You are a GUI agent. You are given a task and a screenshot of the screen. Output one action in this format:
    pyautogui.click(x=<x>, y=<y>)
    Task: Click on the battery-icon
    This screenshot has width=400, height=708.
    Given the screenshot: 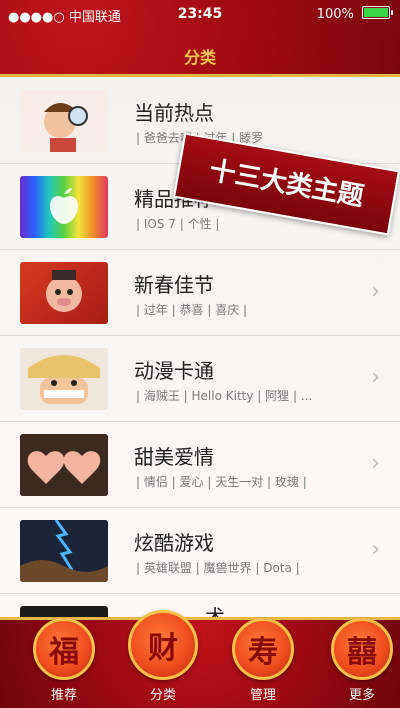 What is the action you would take?
    pyautogui.click(x=377, y=12)
    